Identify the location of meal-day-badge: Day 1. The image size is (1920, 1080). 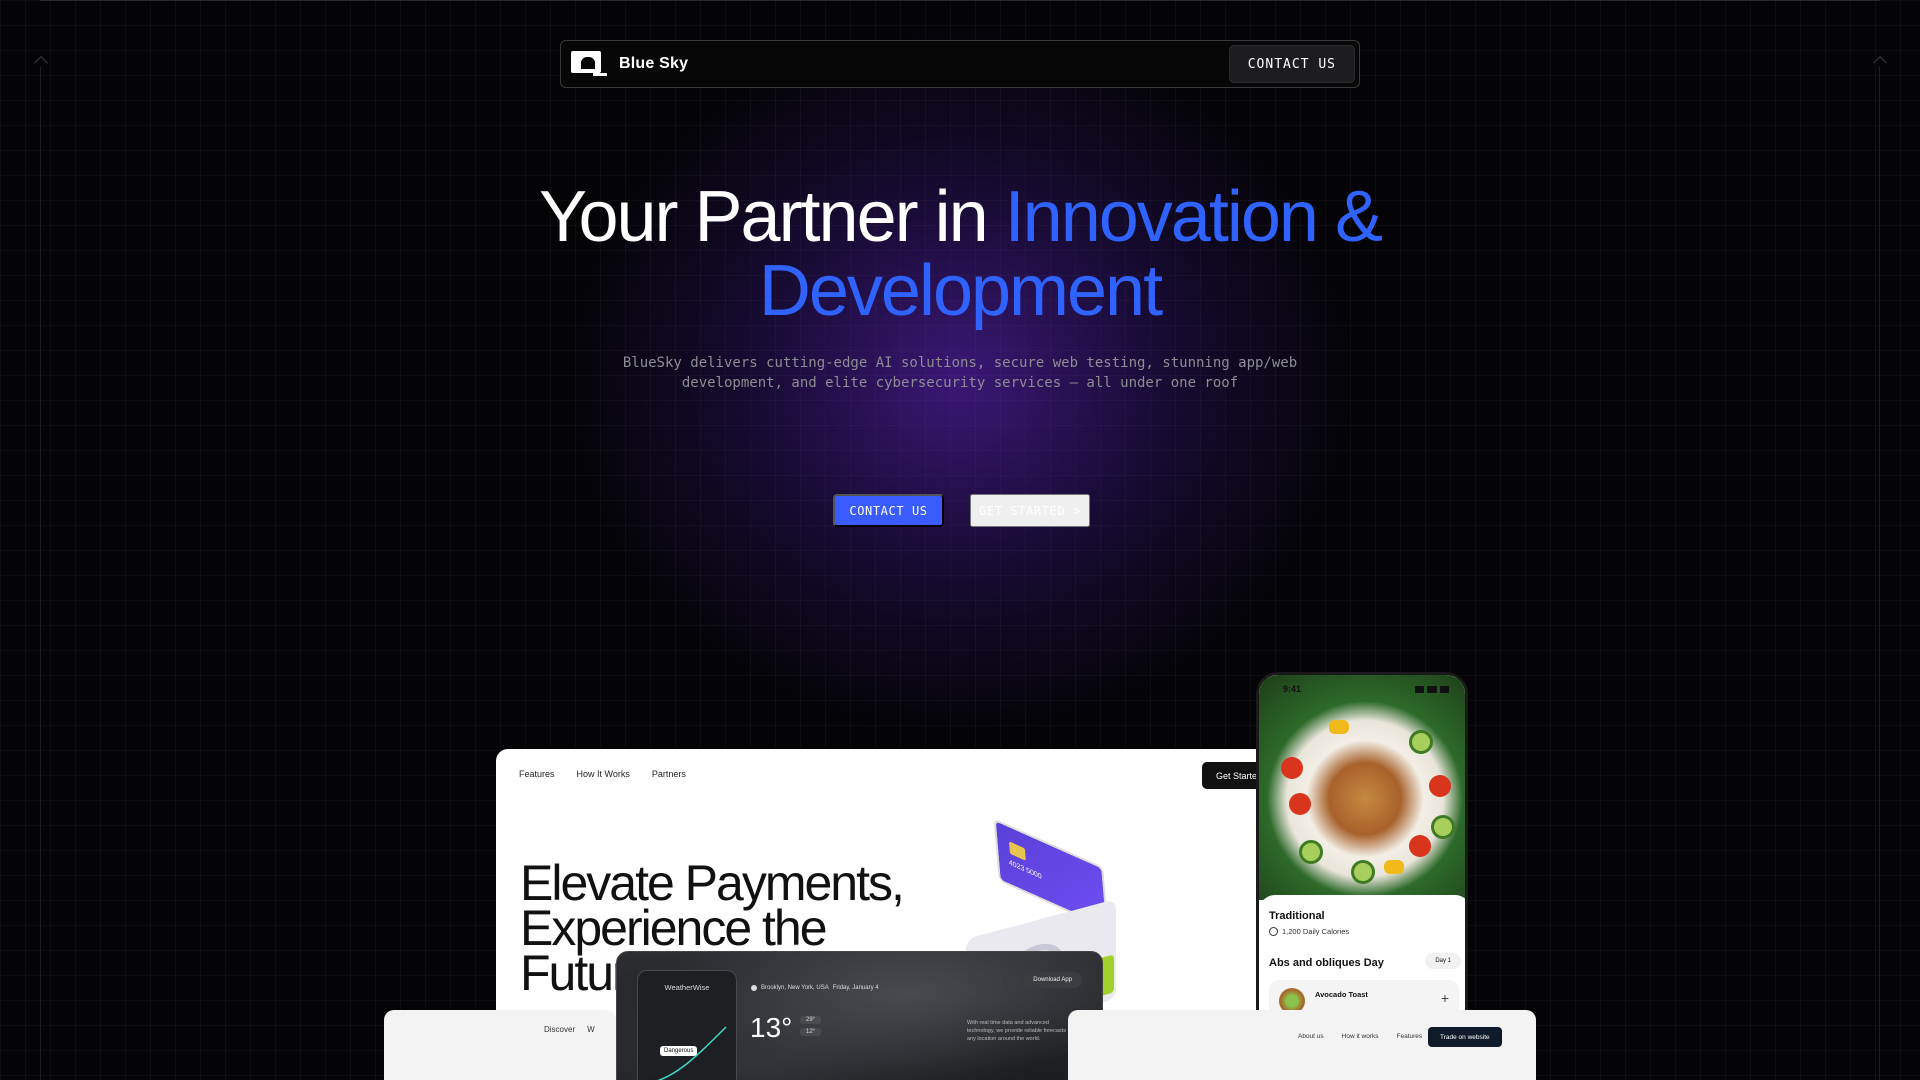
(1443, 961).